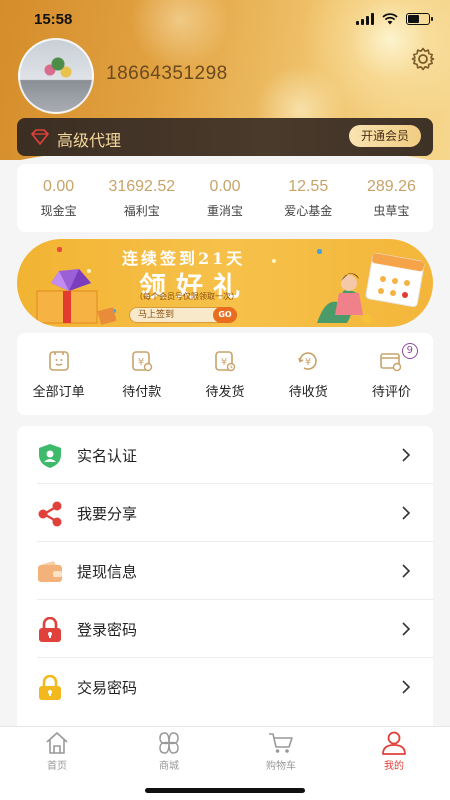 The image size is (450, 800). I want to click on menu-item-withdrawal-info: 提现信息, so click(225, 571).